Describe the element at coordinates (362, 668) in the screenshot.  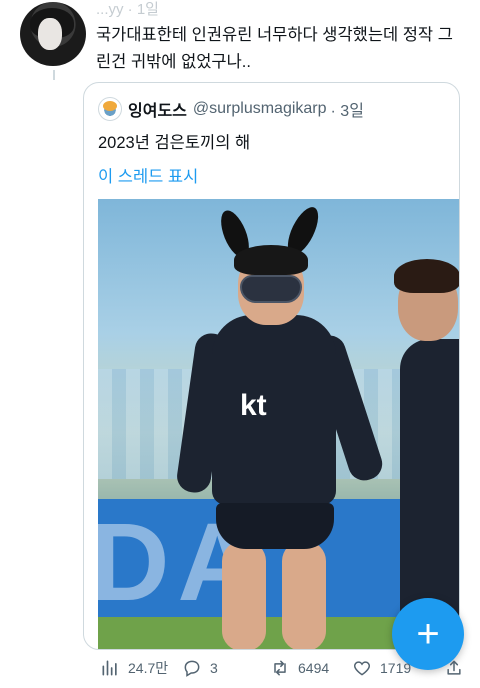
I see `heart-icon` at that location.